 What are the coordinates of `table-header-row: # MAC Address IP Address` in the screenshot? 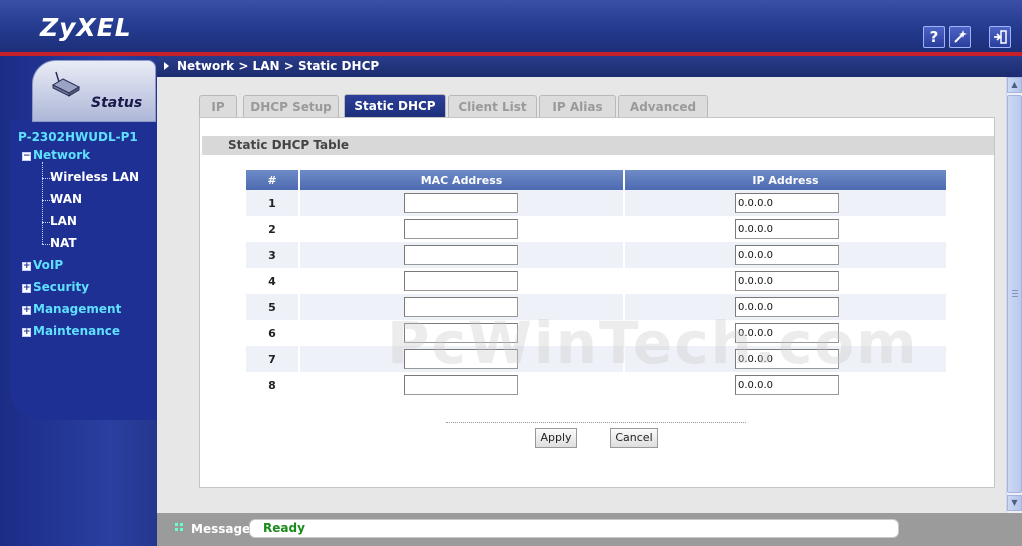 It's located at (597, 180).